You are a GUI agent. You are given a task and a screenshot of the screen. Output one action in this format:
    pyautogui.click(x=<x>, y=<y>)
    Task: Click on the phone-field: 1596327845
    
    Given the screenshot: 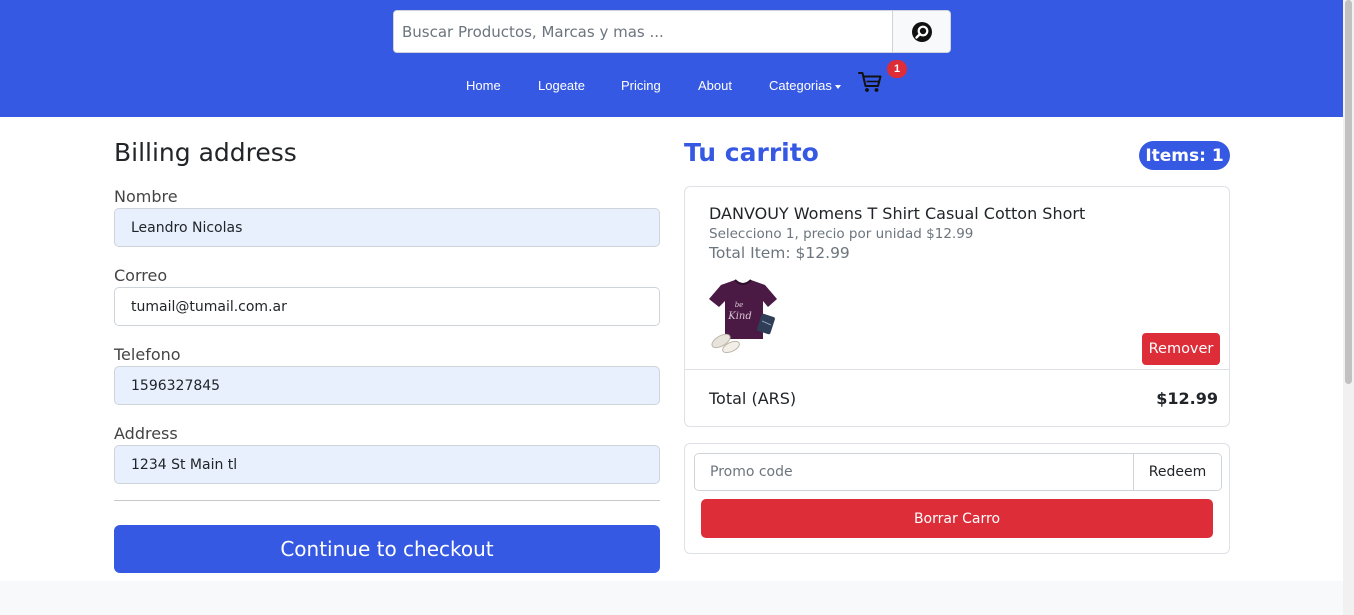 What is the action you would take?
    pyautogui.click(x=387, y=385)
    